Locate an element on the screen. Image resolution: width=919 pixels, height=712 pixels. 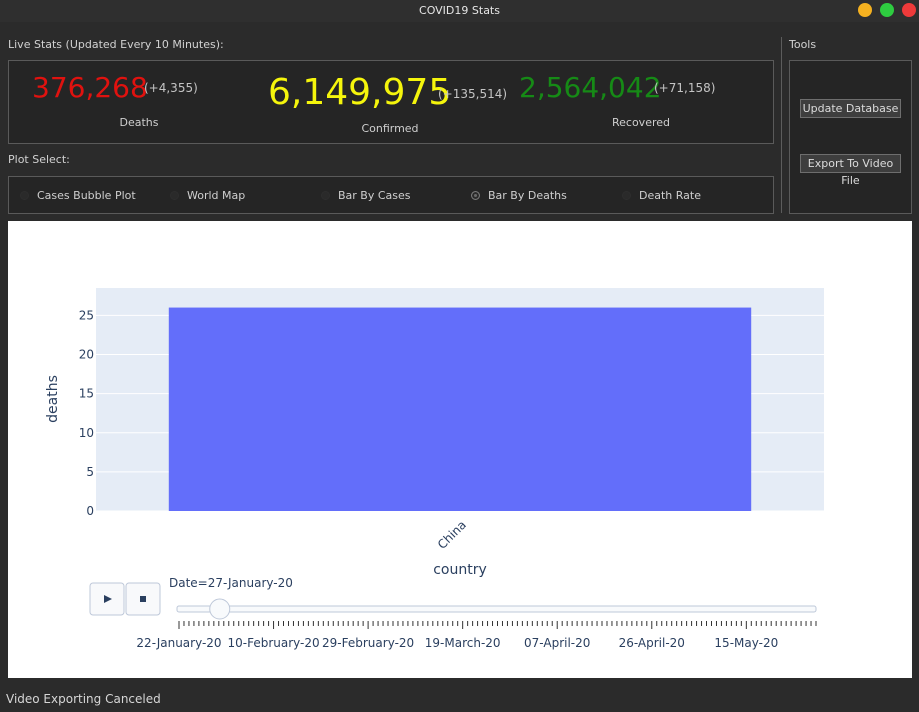
slider-date-label: 15-May-20 is located at coordinates (746, 643).